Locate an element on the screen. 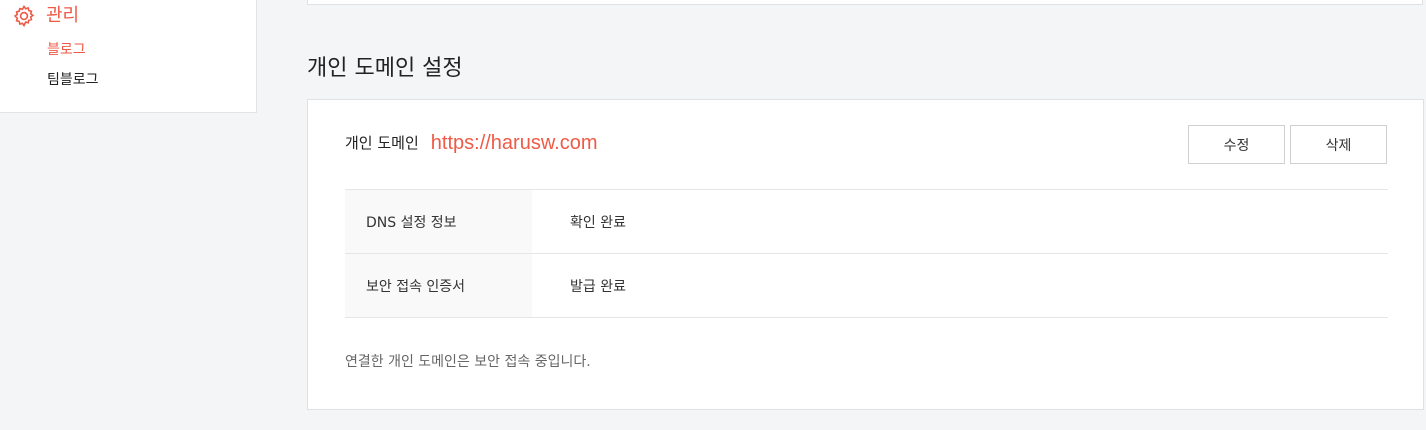  sidebar-section-label: 관리 is located at coordinates (63, 15).